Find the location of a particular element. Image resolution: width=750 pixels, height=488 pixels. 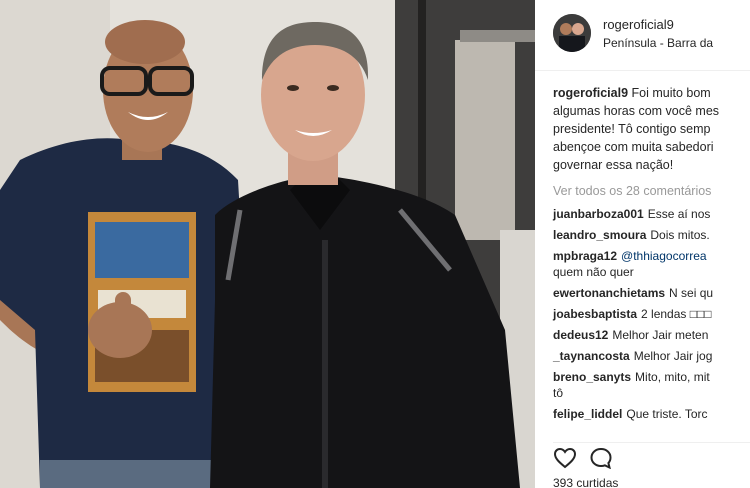

caption-line: abençoe com muita sabedori is located at coordinates (633, 147).